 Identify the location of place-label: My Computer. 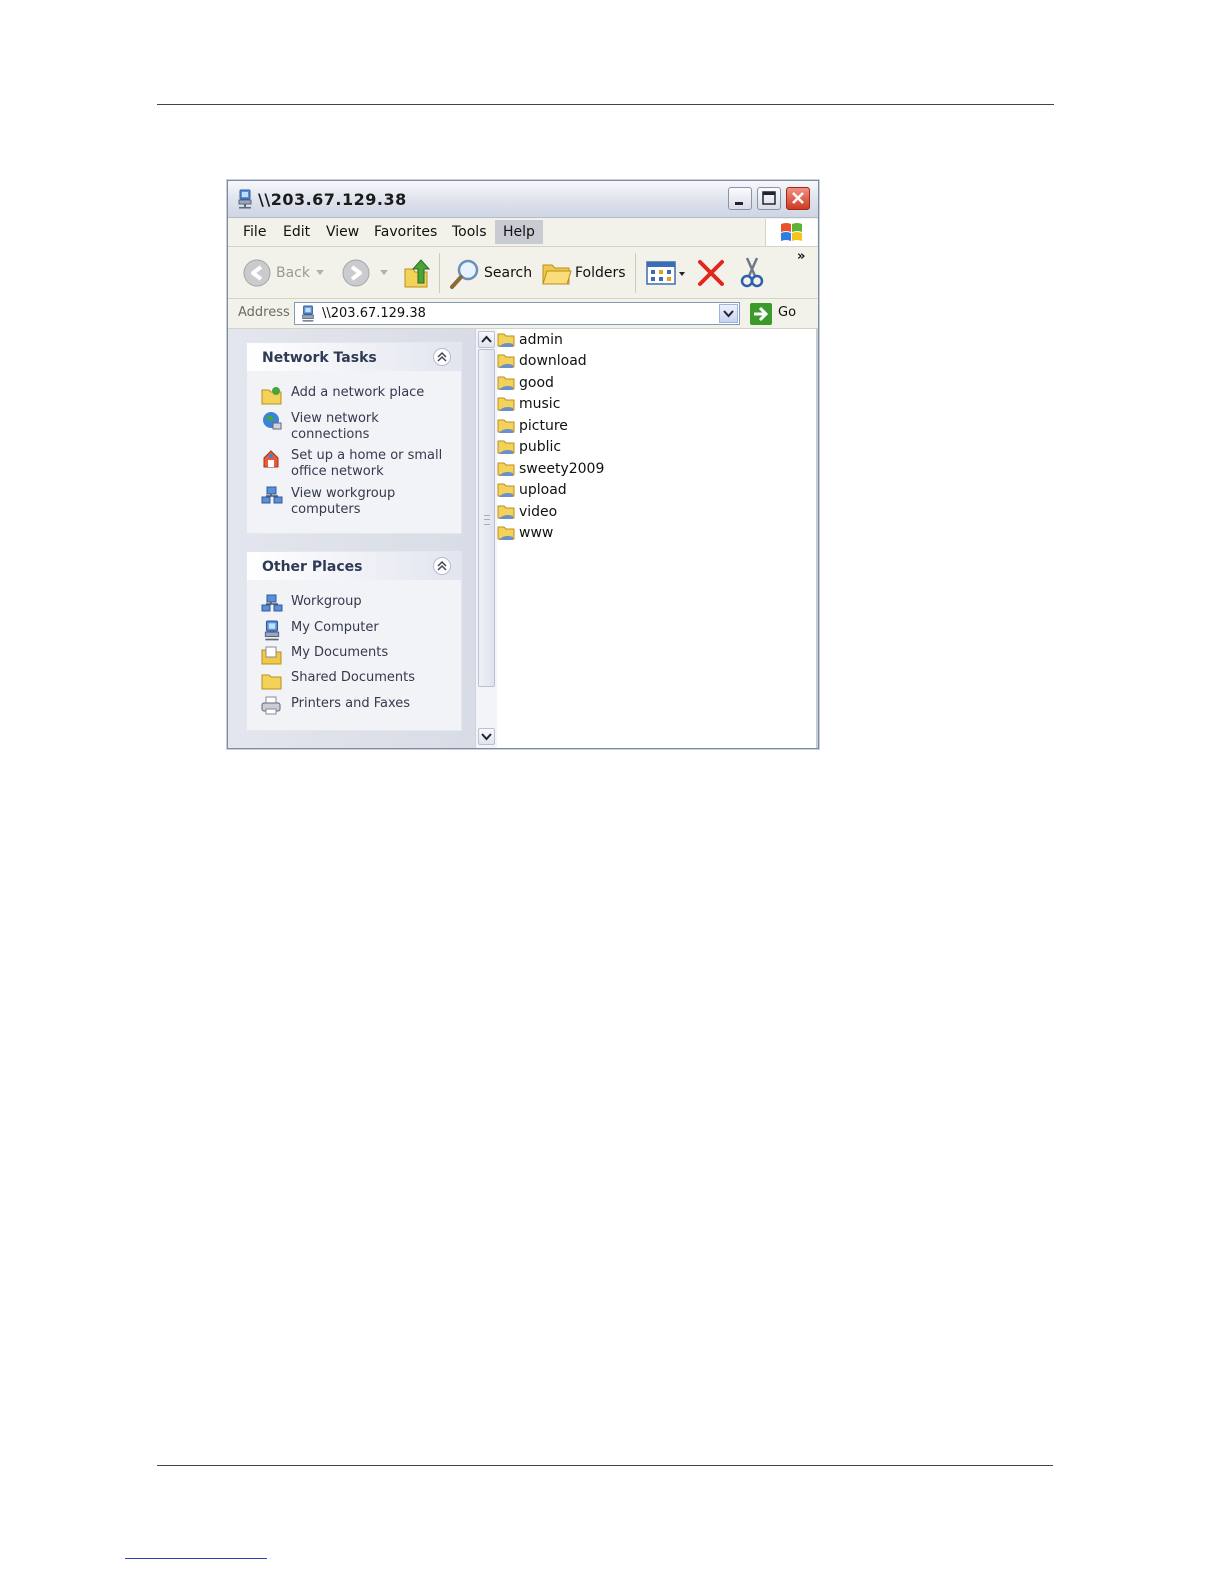
(335, 627).